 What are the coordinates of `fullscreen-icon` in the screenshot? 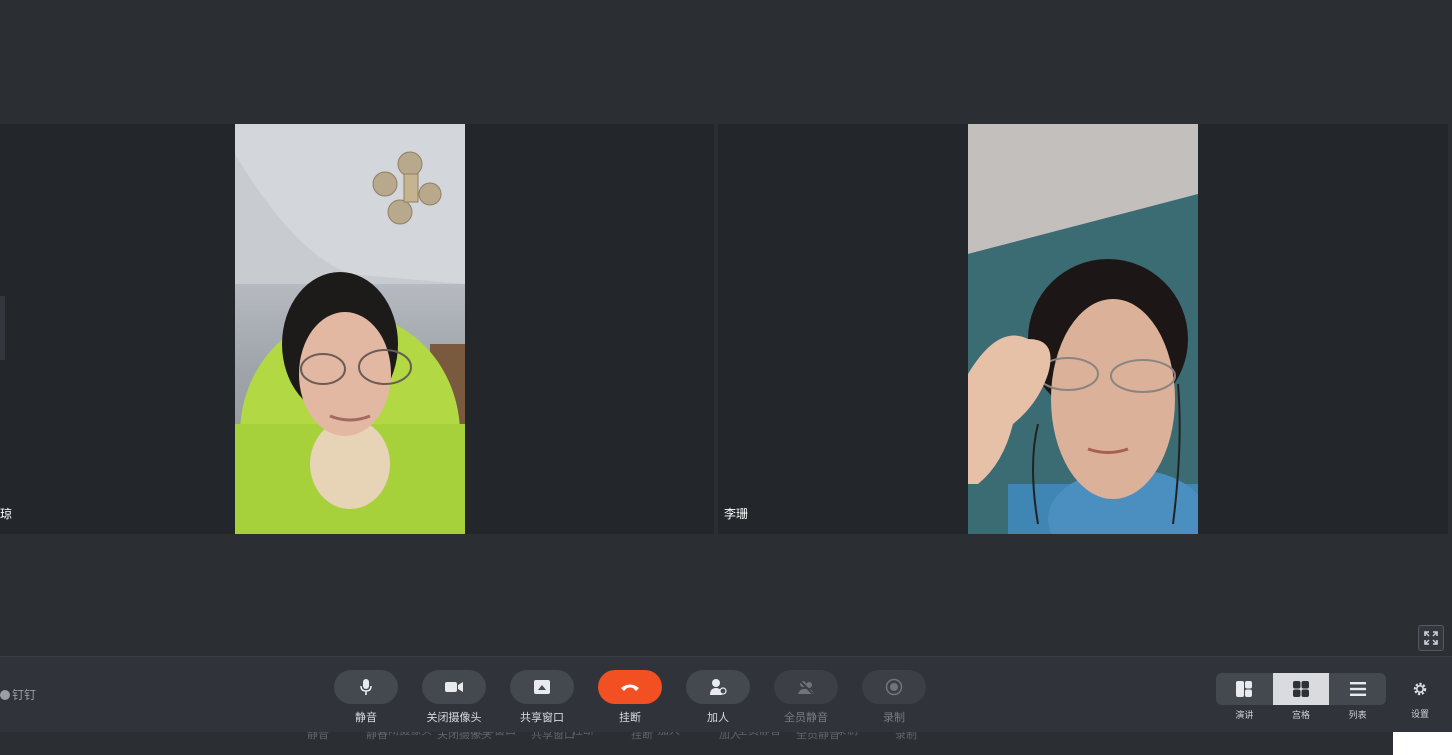 It's located at (1431, 638).